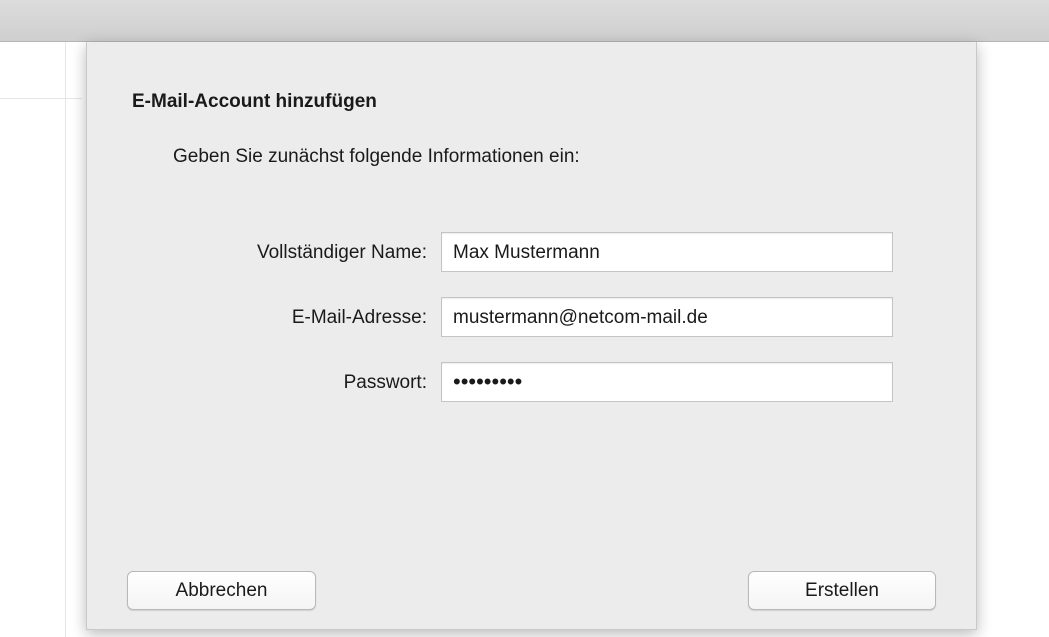 The image size is (1049, 637). Describe the element at coordinates (524, 21) in the screenshot. I see `window-toolbar` at that location.